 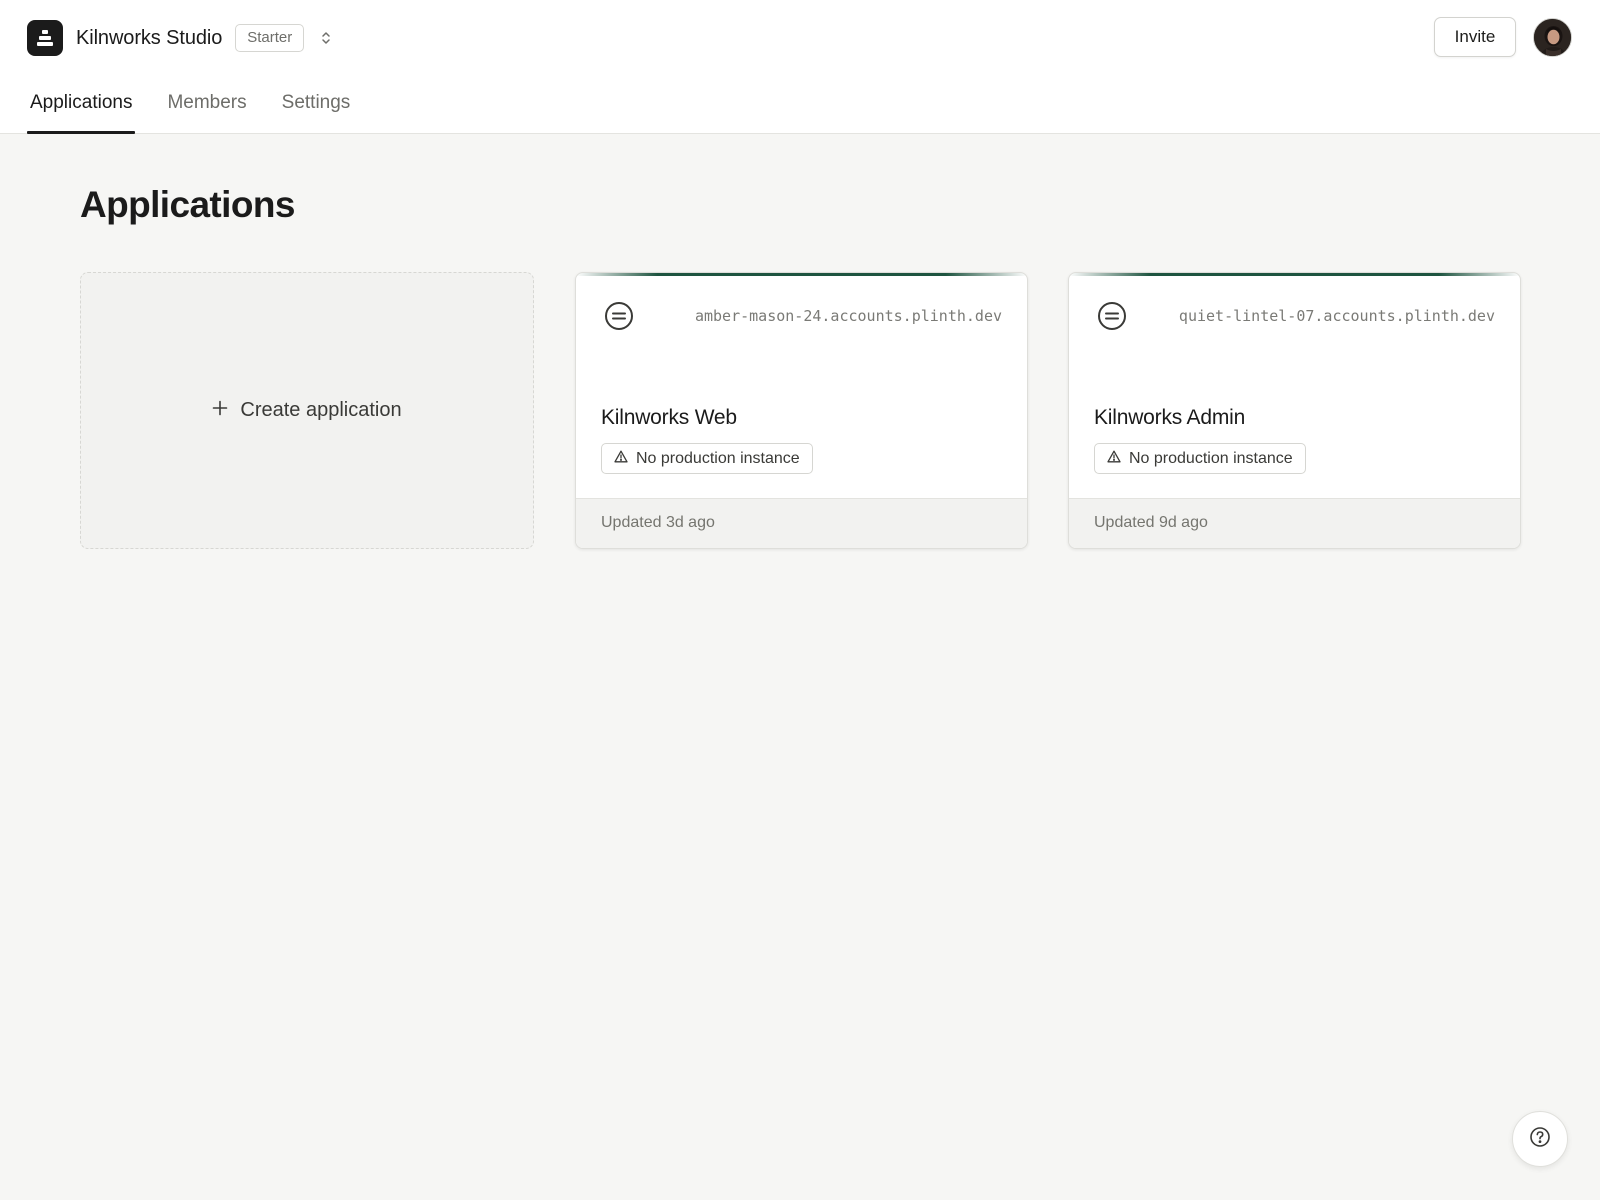 What do you see at coordinates (270, 38) in the screenshot?
I see `plan-badge: Starter` at bounding box center [270, 38].